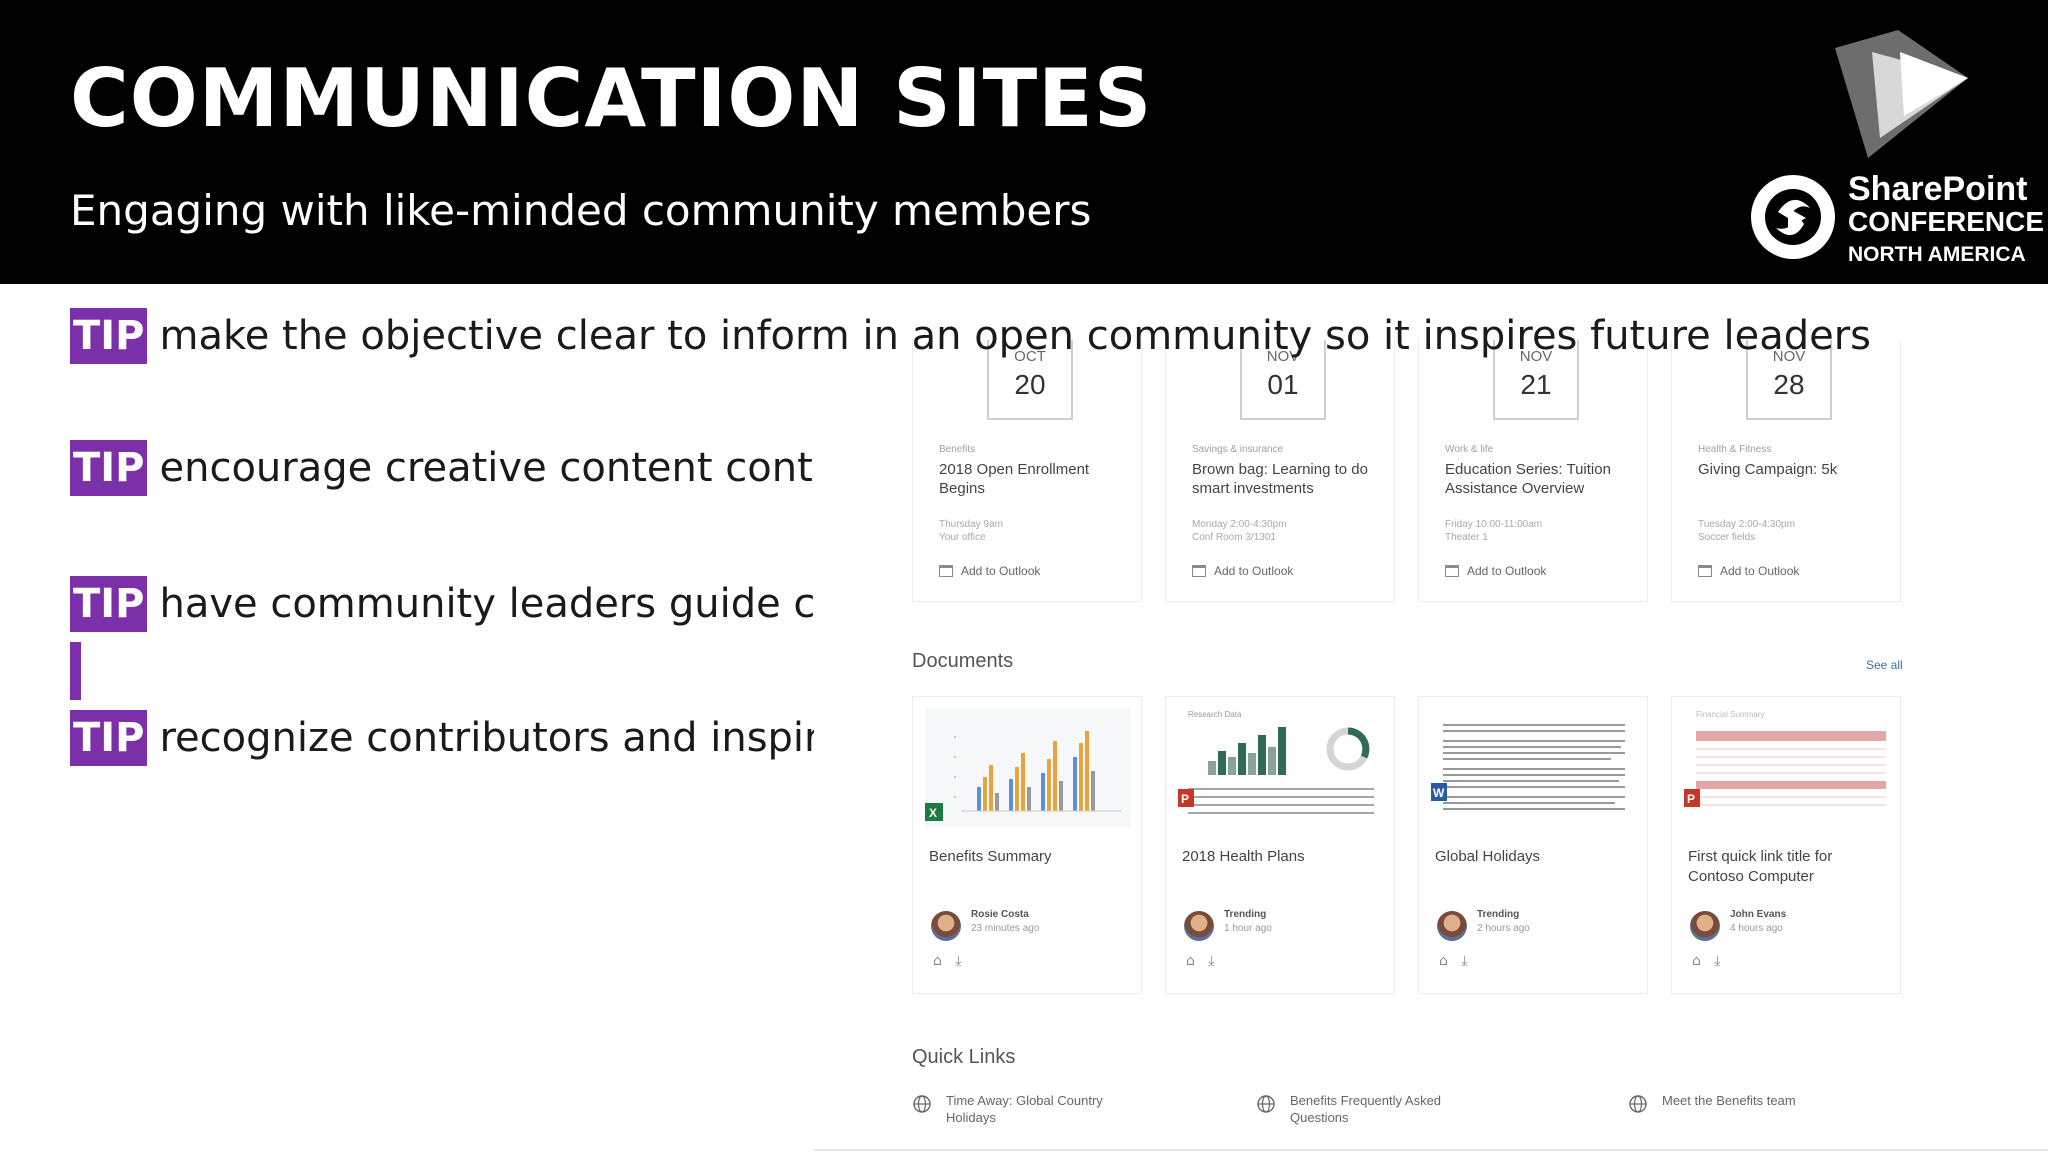 The height and width of the screenshot is (1152, 2048). I want to click on quick-link-item: Meet the Benefits team, so click(1730, 1103).